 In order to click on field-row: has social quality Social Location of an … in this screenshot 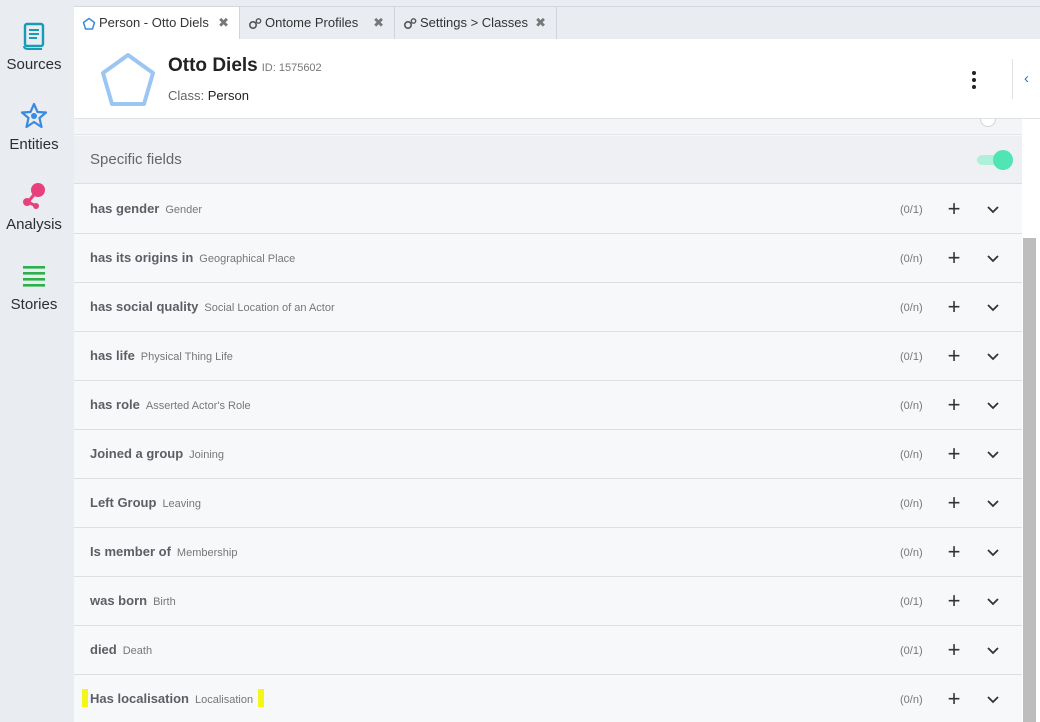, I will do `click(548, 307)`.